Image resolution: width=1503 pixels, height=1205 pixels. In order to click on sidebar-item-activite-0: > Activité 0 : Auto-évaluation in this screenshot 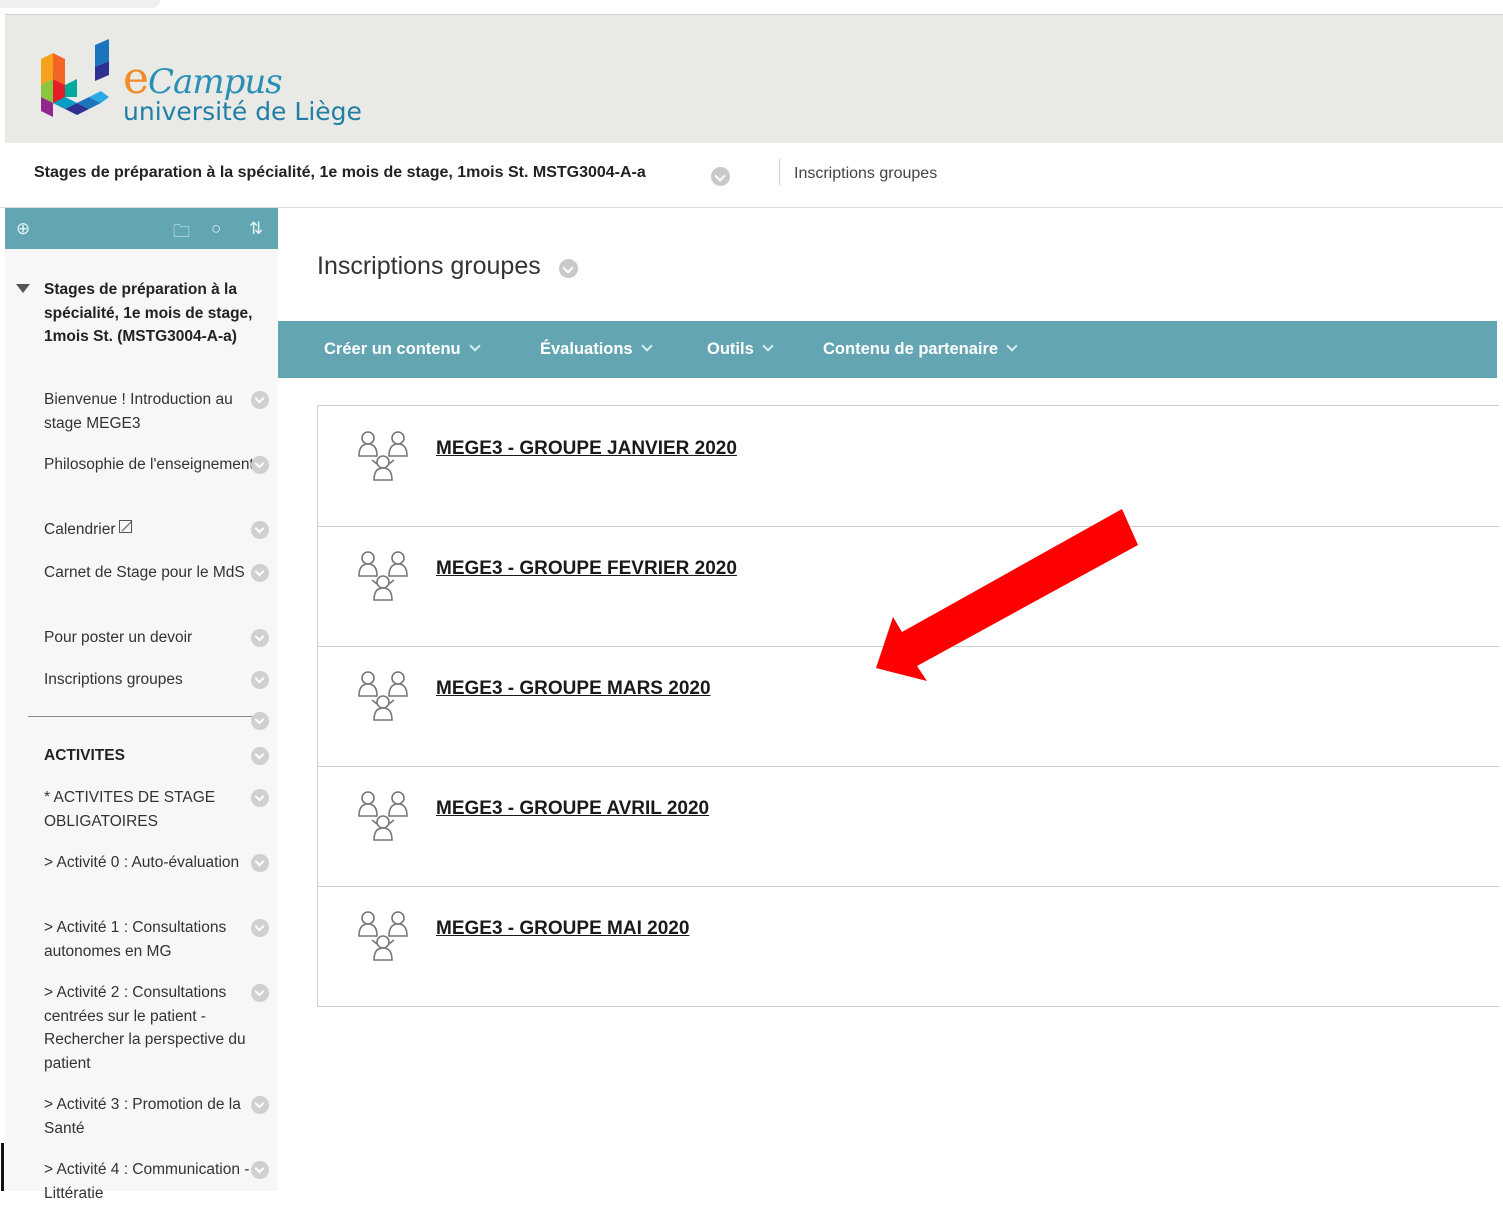, I will do `click(149, 863)`.